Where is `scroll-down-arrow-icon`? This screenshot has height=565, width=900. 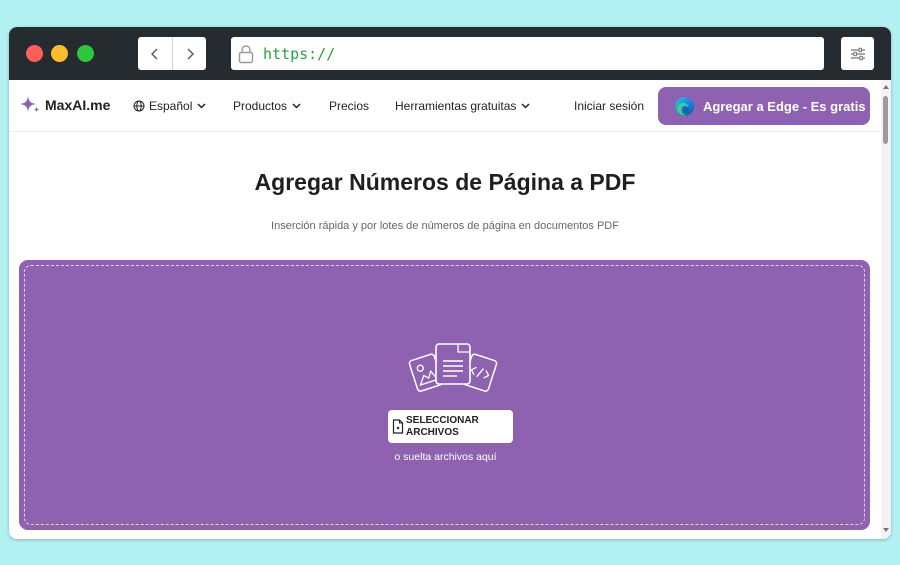
scroll-down-arrow-icon is located at coordinates (886, 530).